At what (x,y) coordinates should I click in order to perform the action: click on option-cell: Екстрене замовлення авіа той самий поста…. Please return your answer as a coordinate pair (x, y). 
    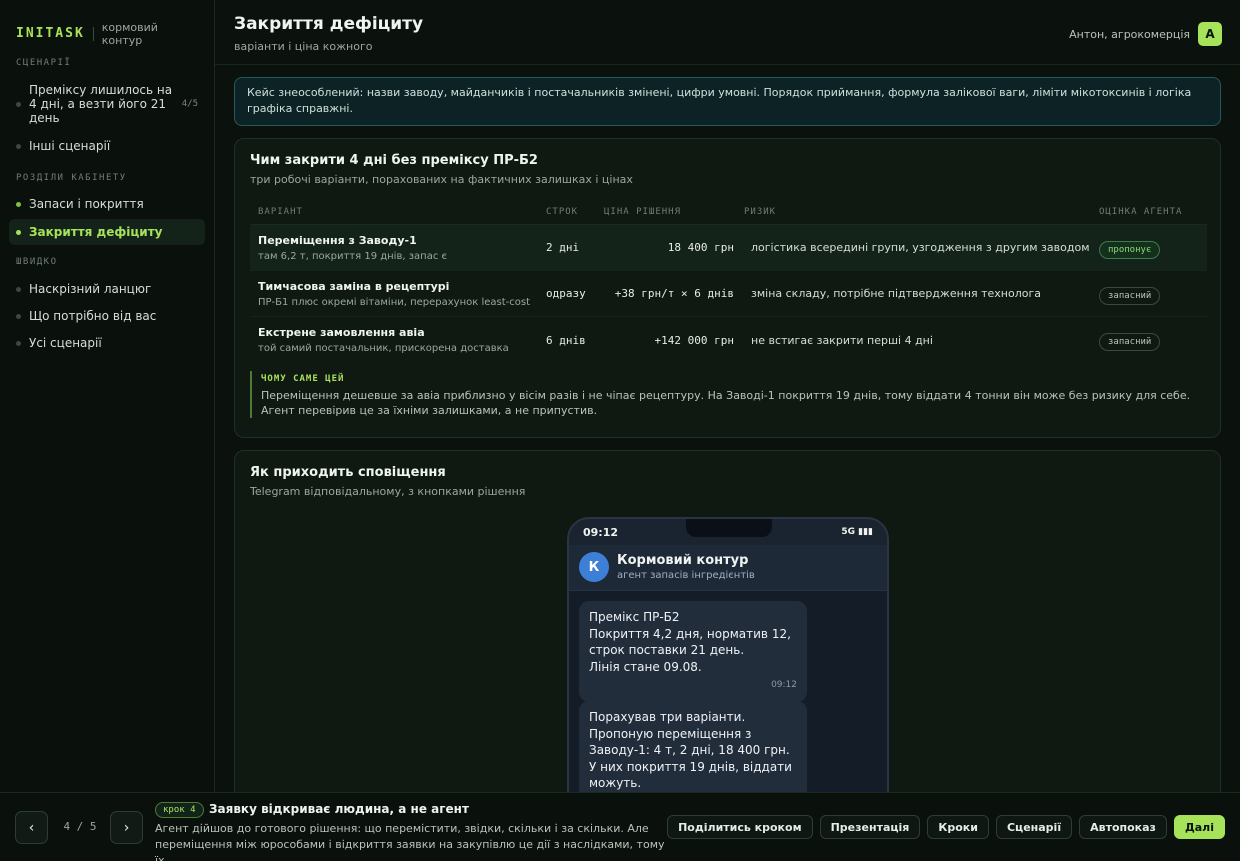
    Looking at the image, I should click on (398, 340).